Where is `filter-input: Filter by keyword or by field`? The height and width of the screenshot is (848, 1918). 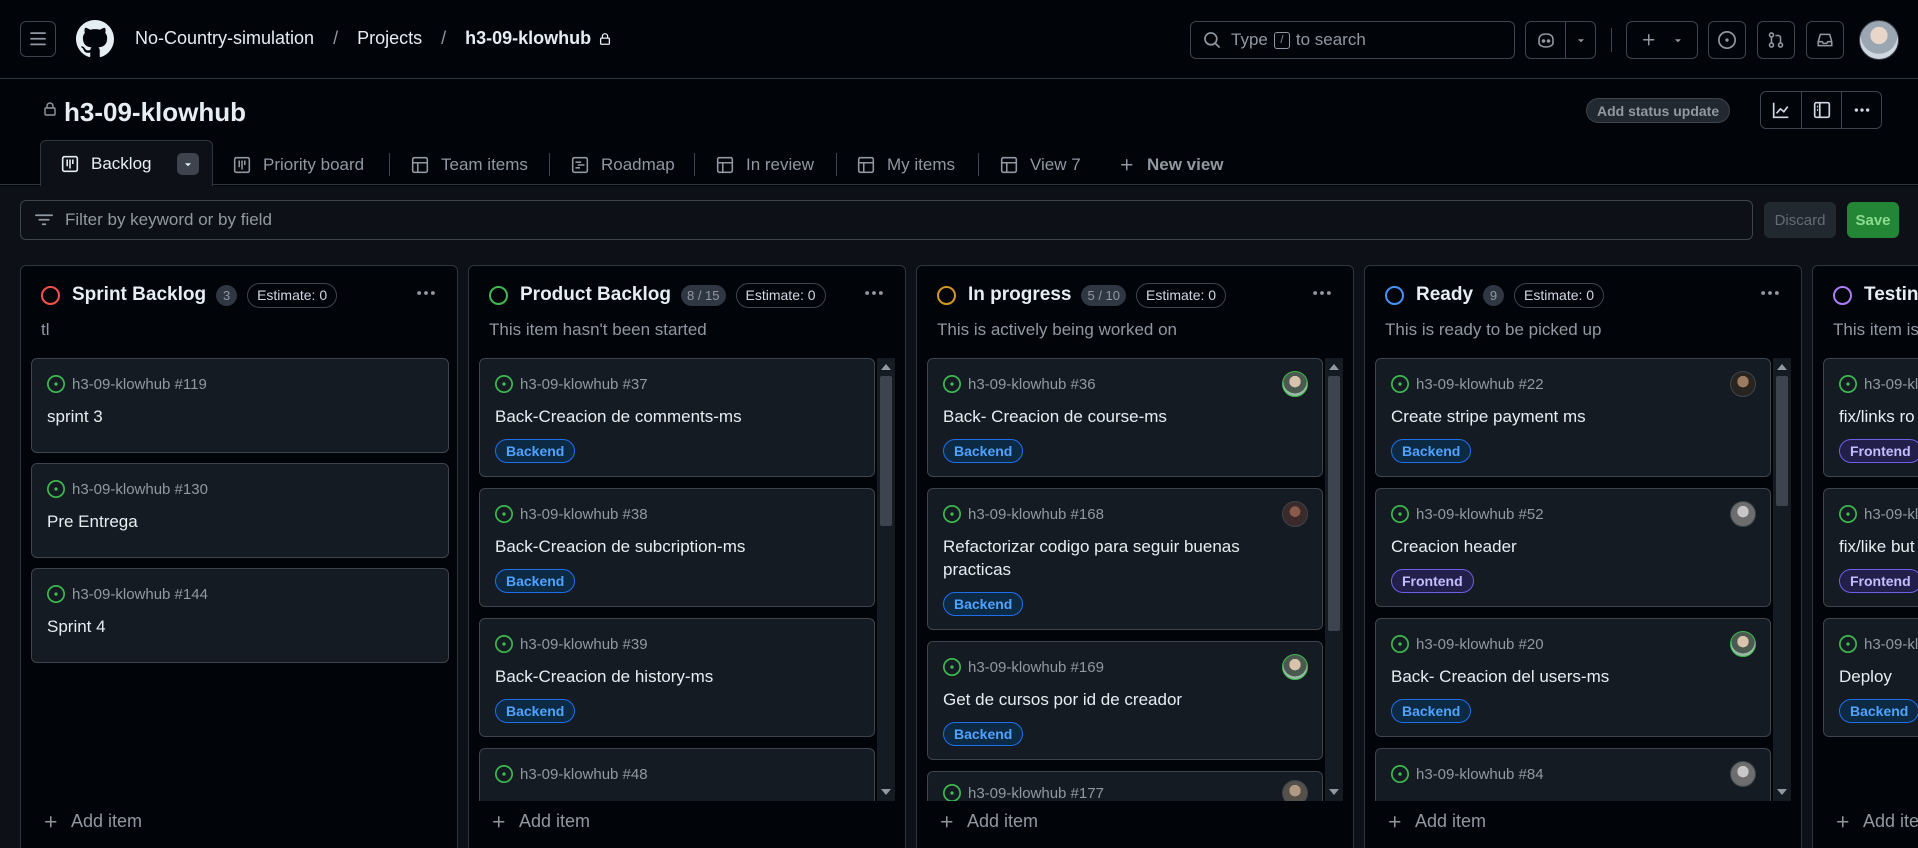 filter-input: Filter by keyword or by field is located at coordinates (886, 220).